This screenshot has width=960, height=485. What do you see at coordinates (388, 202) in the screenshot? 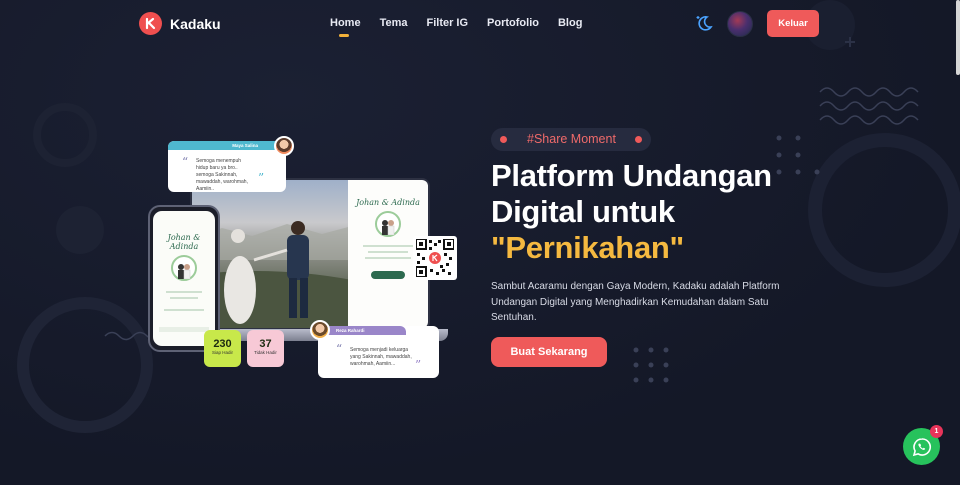
I see `laptop-invite-names: Johan & Adinda` at bounding box center [388, 202].